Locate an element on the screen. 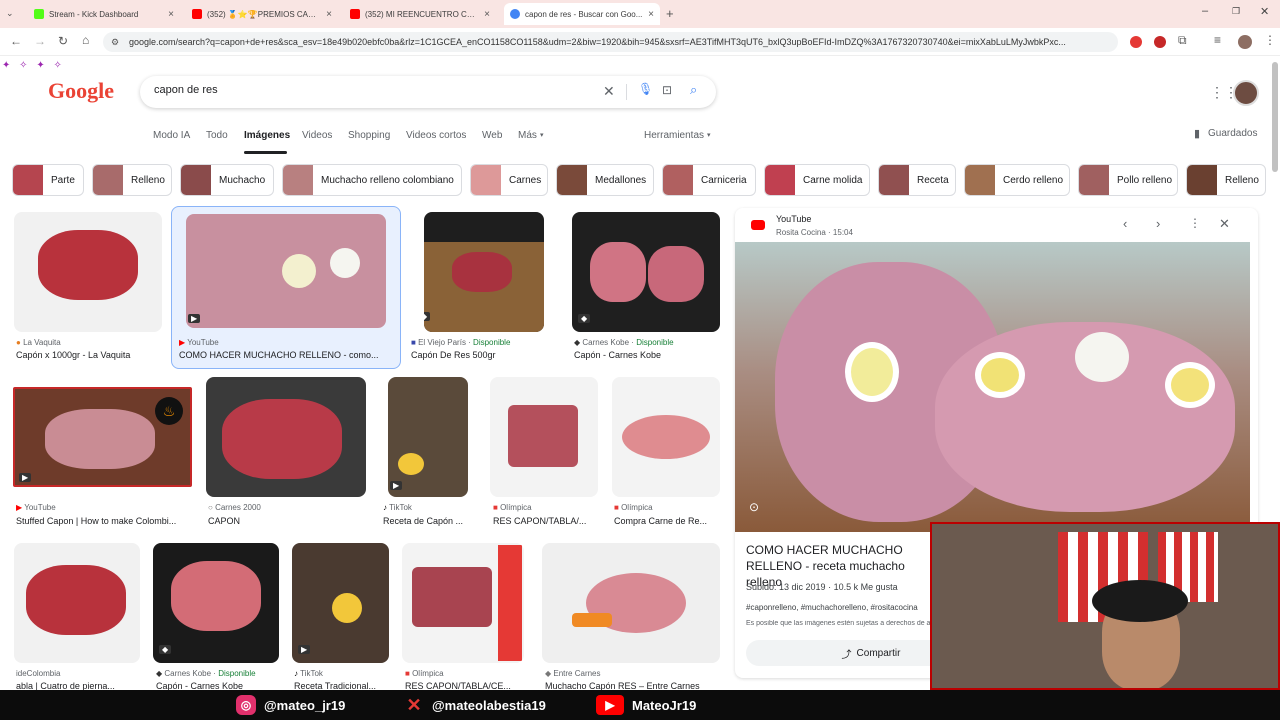  reading-list-icon: ≡ is located at coordinates (1217, 40).